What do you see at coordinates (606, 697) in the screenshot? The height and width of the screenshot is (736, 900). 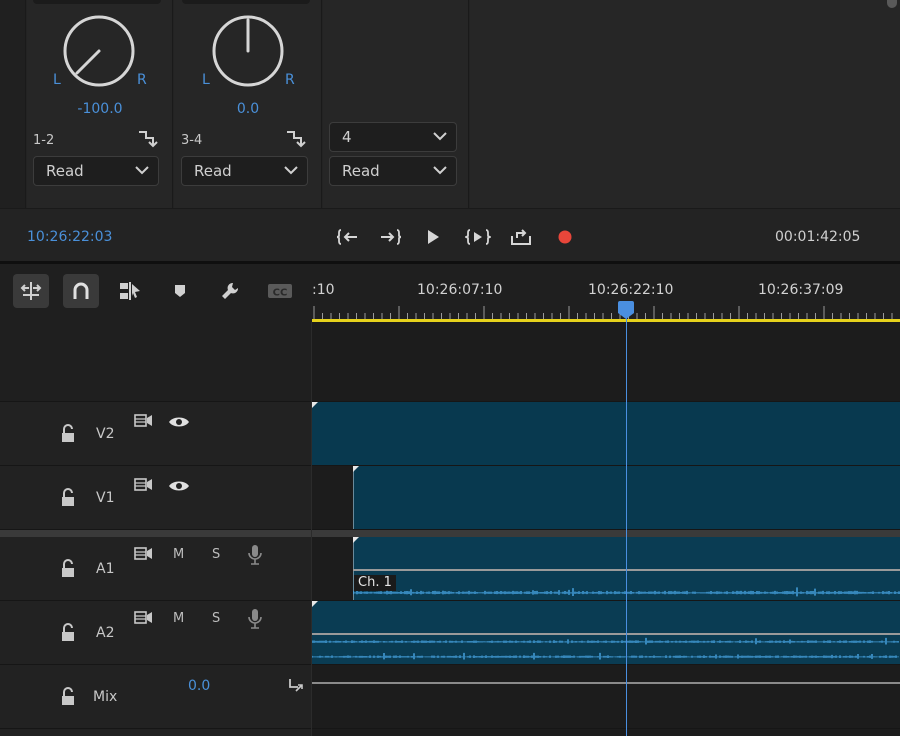 I see `track-area-mix` at bounding box center [606, 697].